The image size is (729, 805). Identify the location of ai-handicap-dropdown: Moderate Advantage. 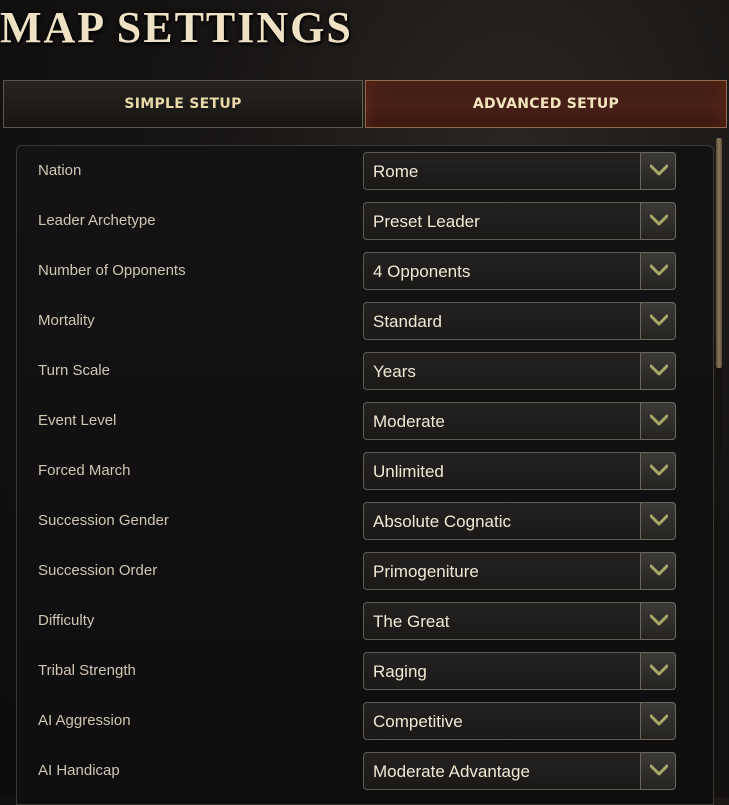
(519, 771).